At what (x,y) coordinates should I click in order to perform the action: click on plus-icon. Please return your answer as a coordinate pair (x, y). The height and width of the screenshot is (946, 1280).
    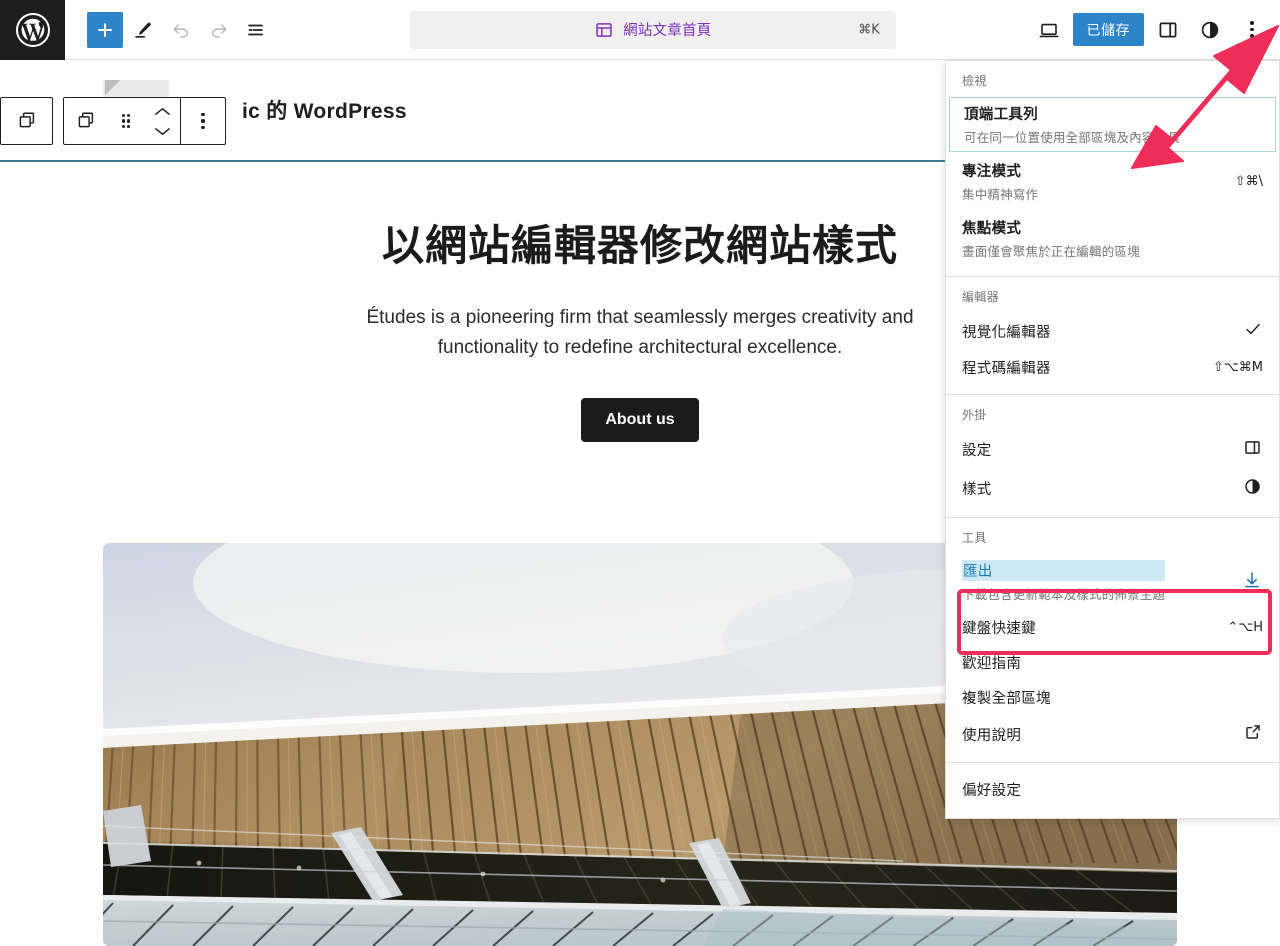
    Looking at the image, I should click on (105, 30).